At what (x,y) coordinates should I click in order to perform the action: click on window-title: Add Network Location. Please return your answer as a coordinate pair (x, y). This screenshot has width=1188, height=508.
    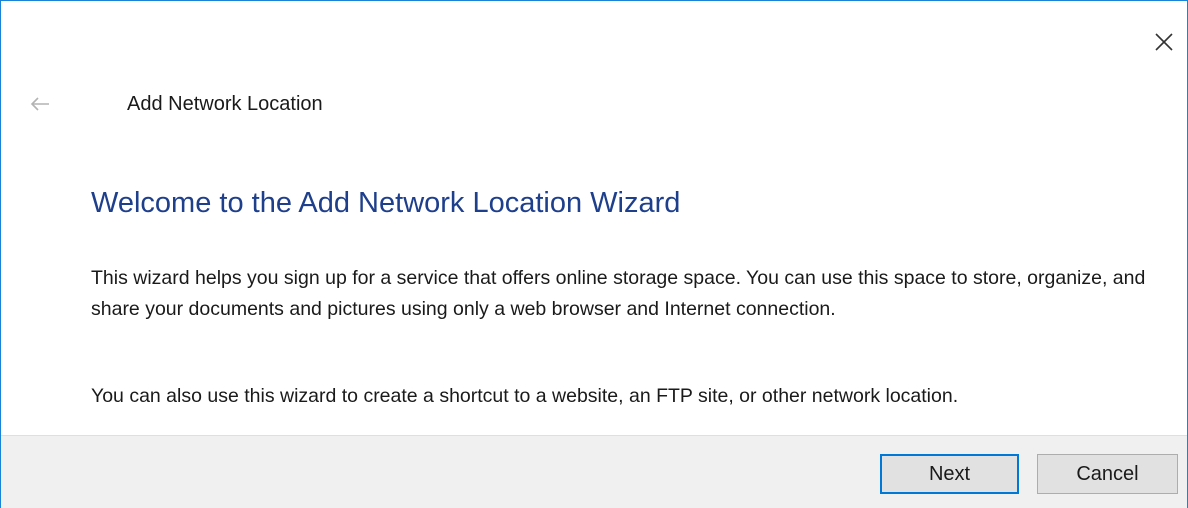
    Looking at the image, I should click on (225, 104).